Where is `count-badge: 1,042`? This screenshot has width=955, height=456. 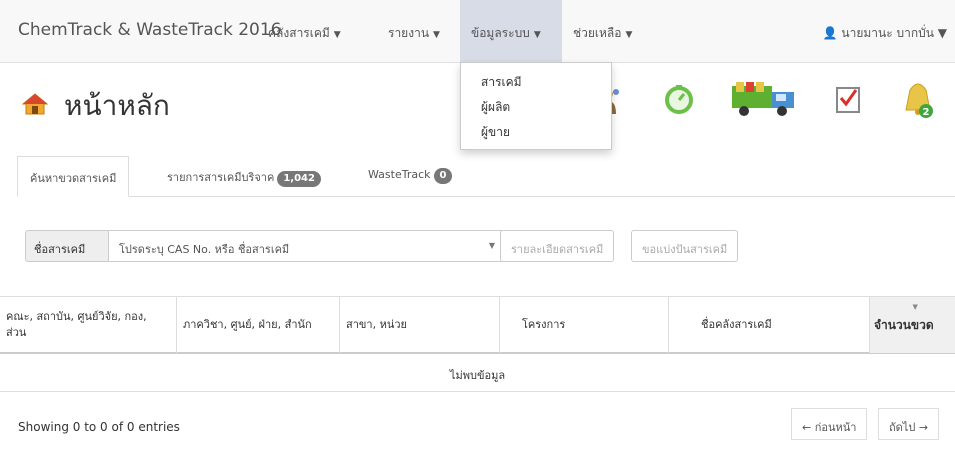
count-badge: 1,042 is located at coordinates (299, 179).